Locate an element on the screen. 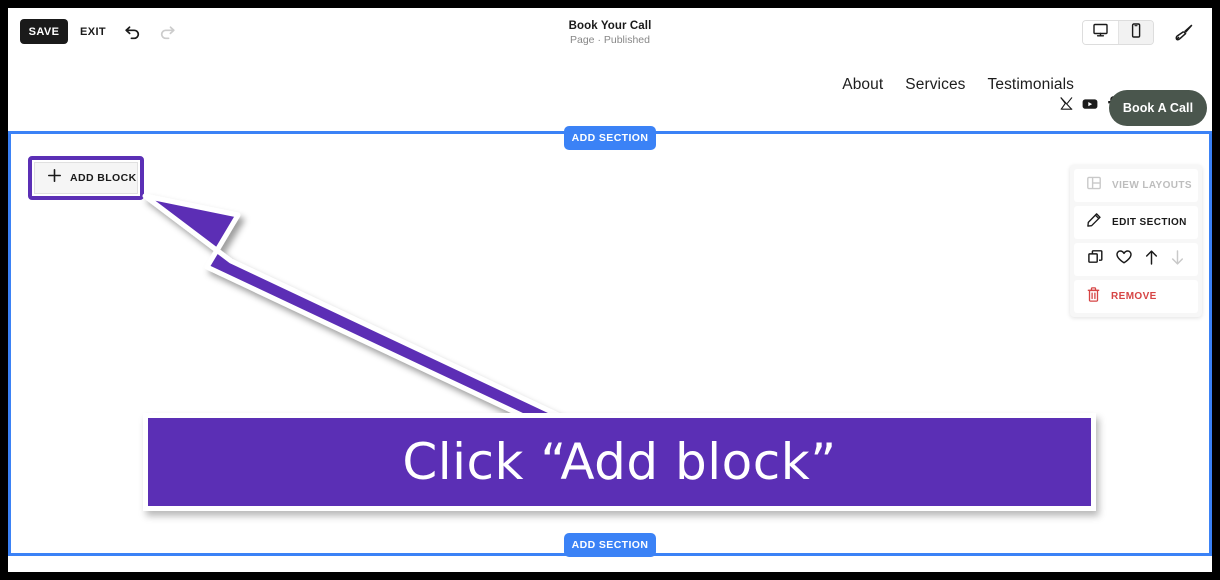  x-twitter-icon is located at coordinates (1066, 105).